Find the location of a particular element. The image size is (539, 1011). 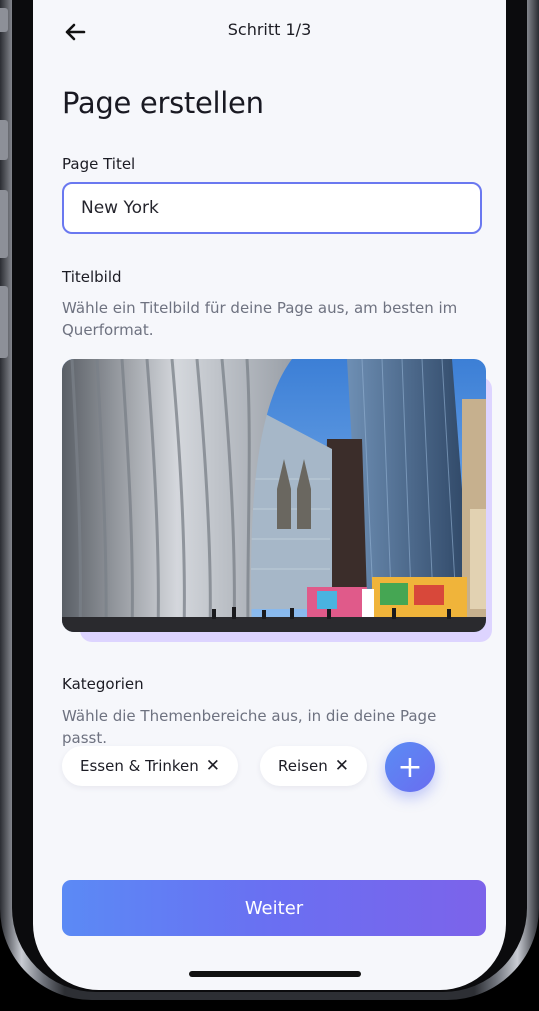

side-button-volume-up is located at coordinates (4, 140).